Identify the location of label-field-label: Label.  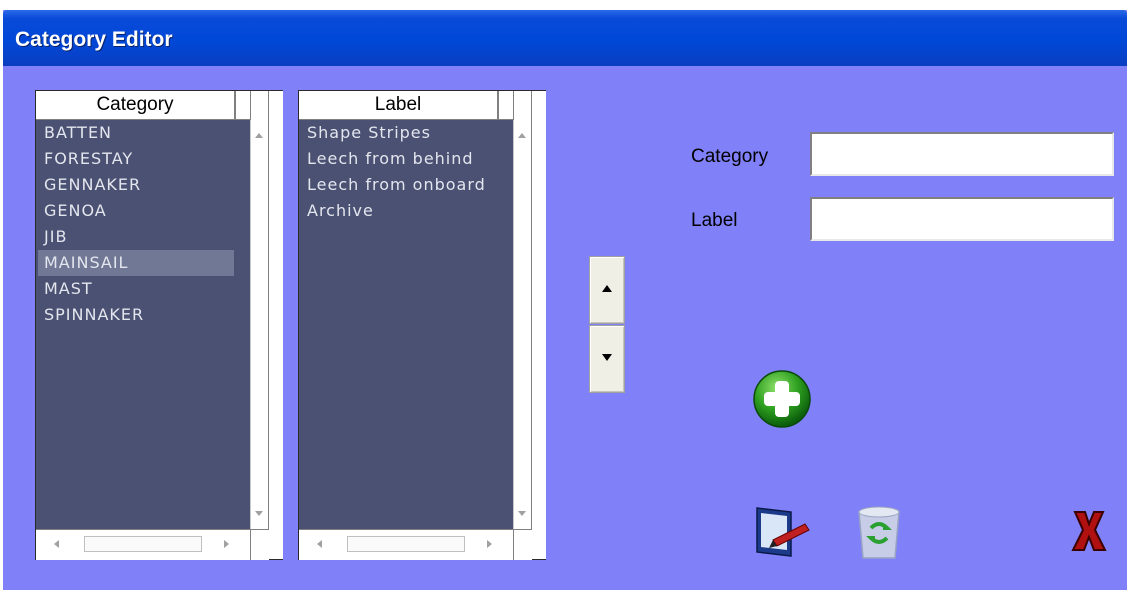
(714, 220).